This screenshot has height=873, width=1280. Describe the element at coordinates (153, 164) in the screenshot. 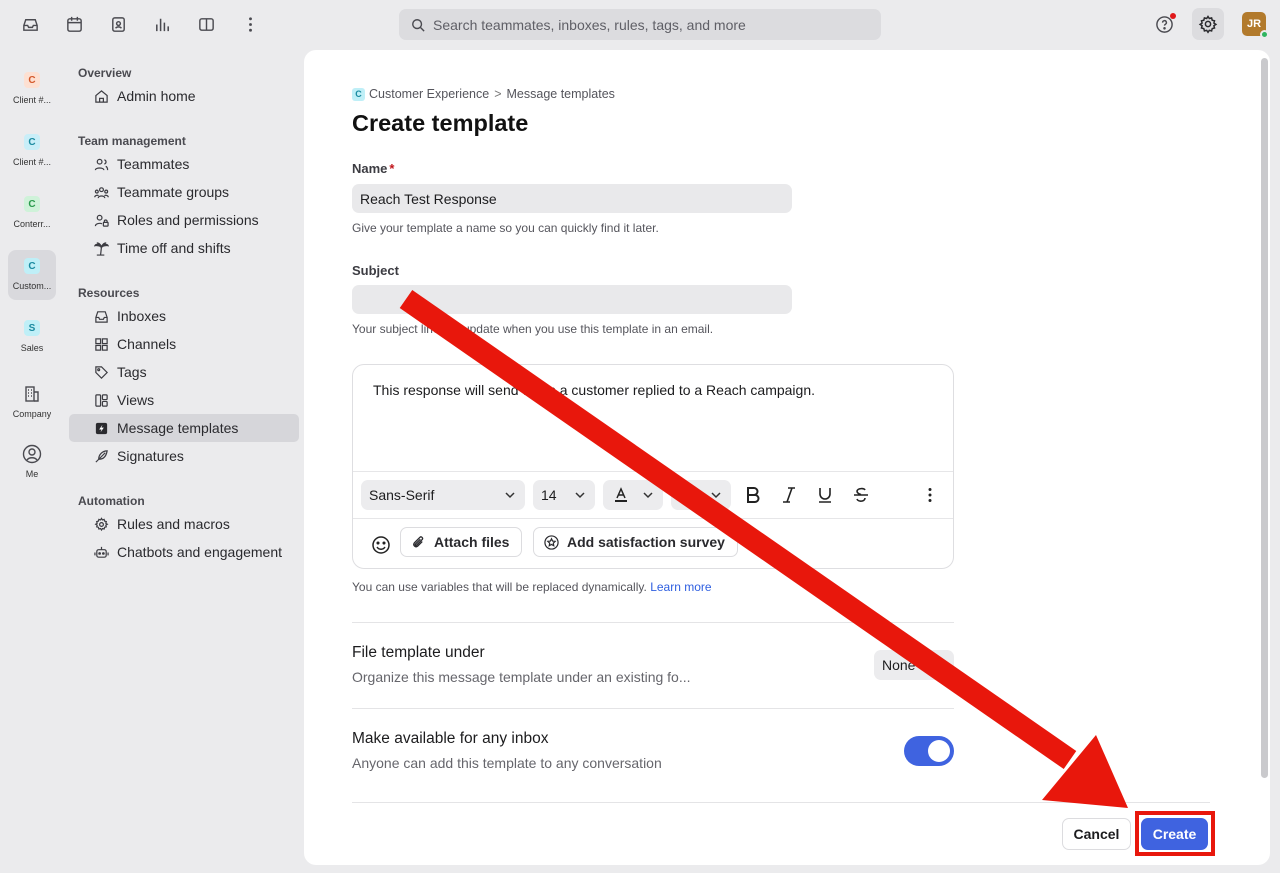

I see `nav-label: Teammates` at that location.